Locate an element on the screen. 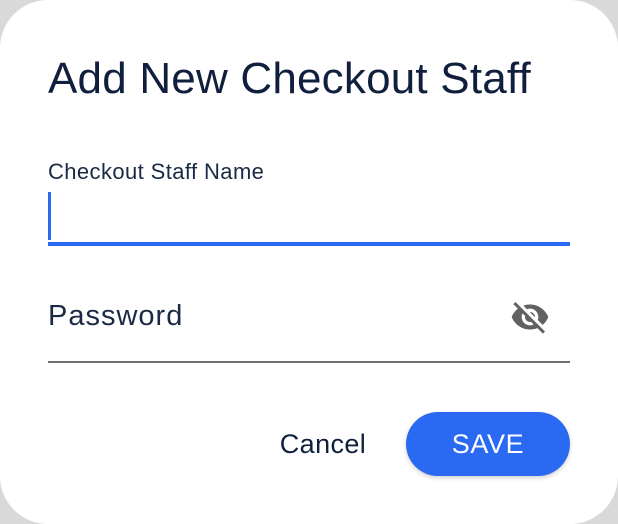 Image resolution: width=618 pixels, height=524 pixels. staff-name-underline is located at coordinates (309, 244).